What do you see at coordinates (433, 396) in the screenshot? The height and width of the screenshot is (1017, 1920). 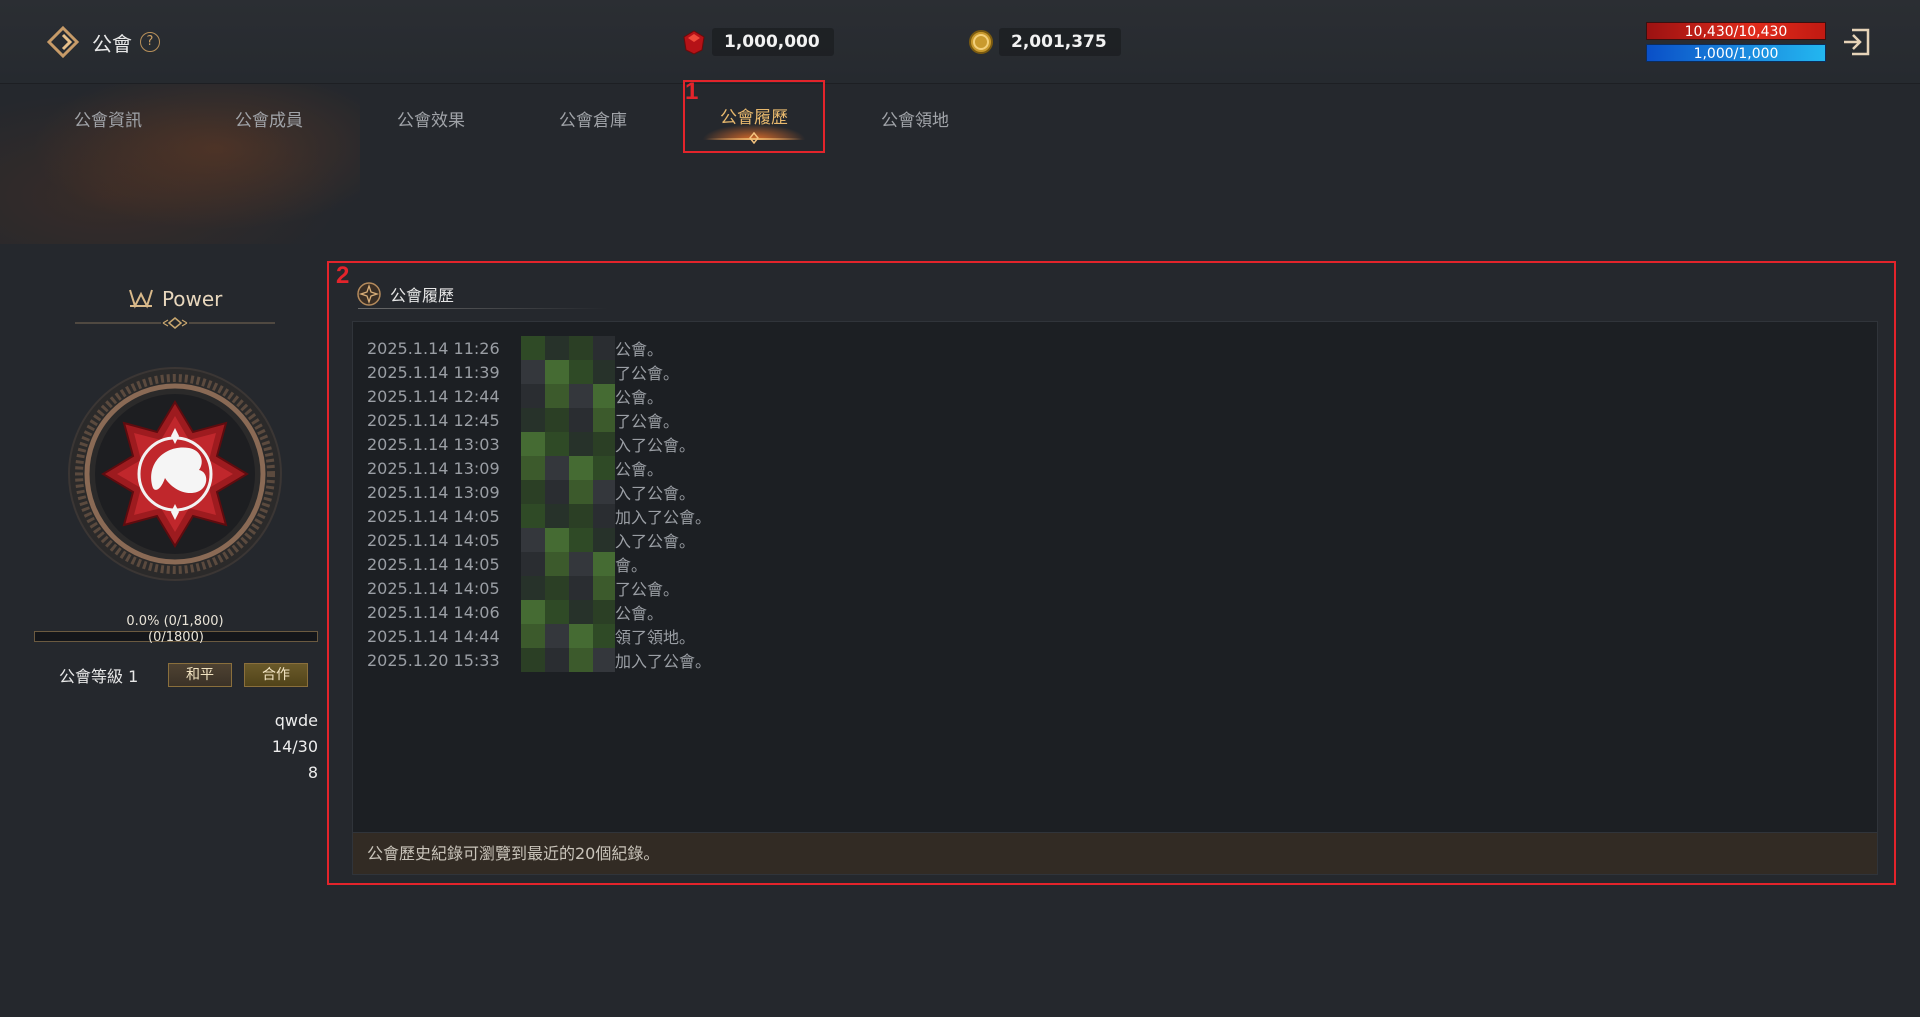 I see `history-entry-time: 2025.1.14 12:44` at bounding box center [433, 396].